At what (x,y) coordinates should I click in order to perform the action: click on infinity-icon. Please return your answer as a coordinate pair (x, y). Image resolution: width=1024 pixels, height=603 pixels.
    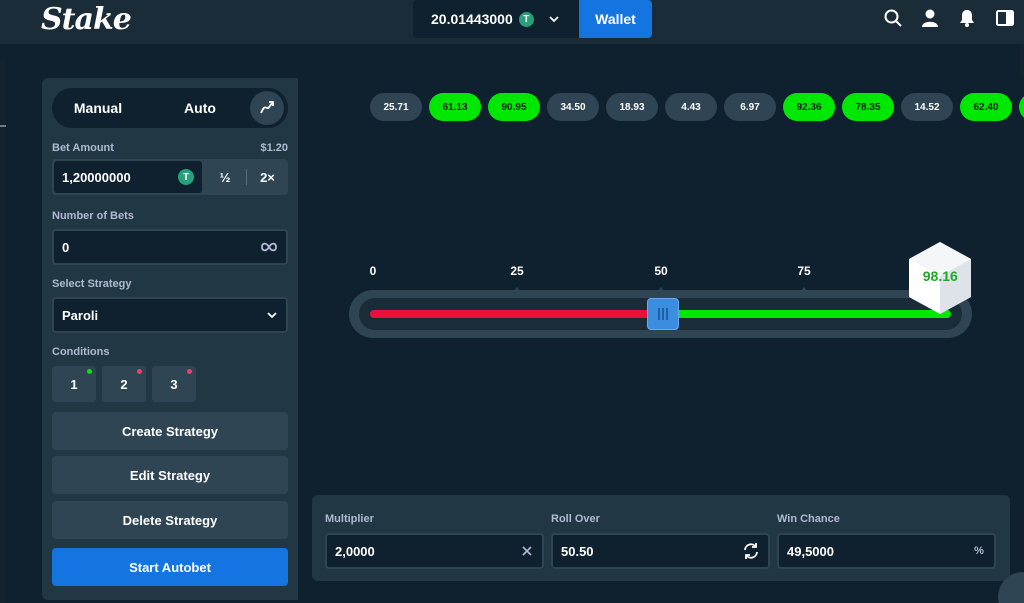
    Looking at the image, I should click on (269, 247).